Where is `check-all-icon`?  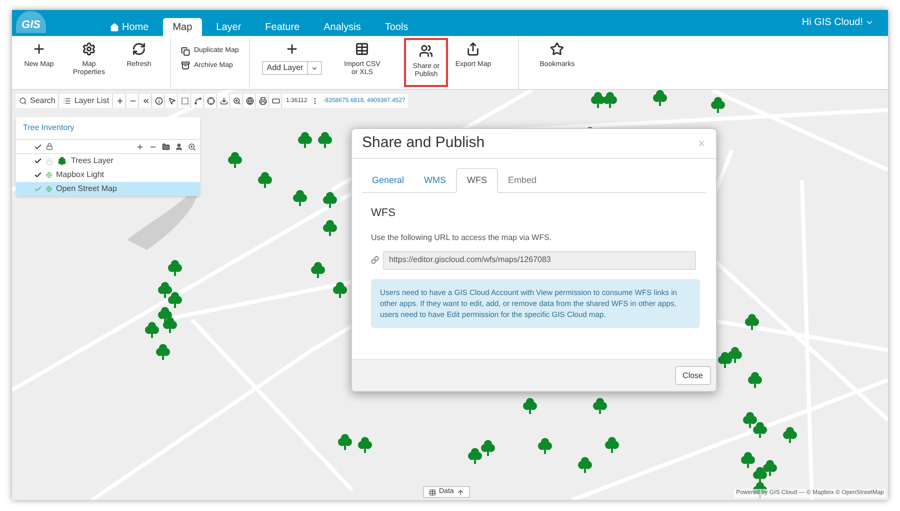
check-all-icon is located at coordinates (38, 146).